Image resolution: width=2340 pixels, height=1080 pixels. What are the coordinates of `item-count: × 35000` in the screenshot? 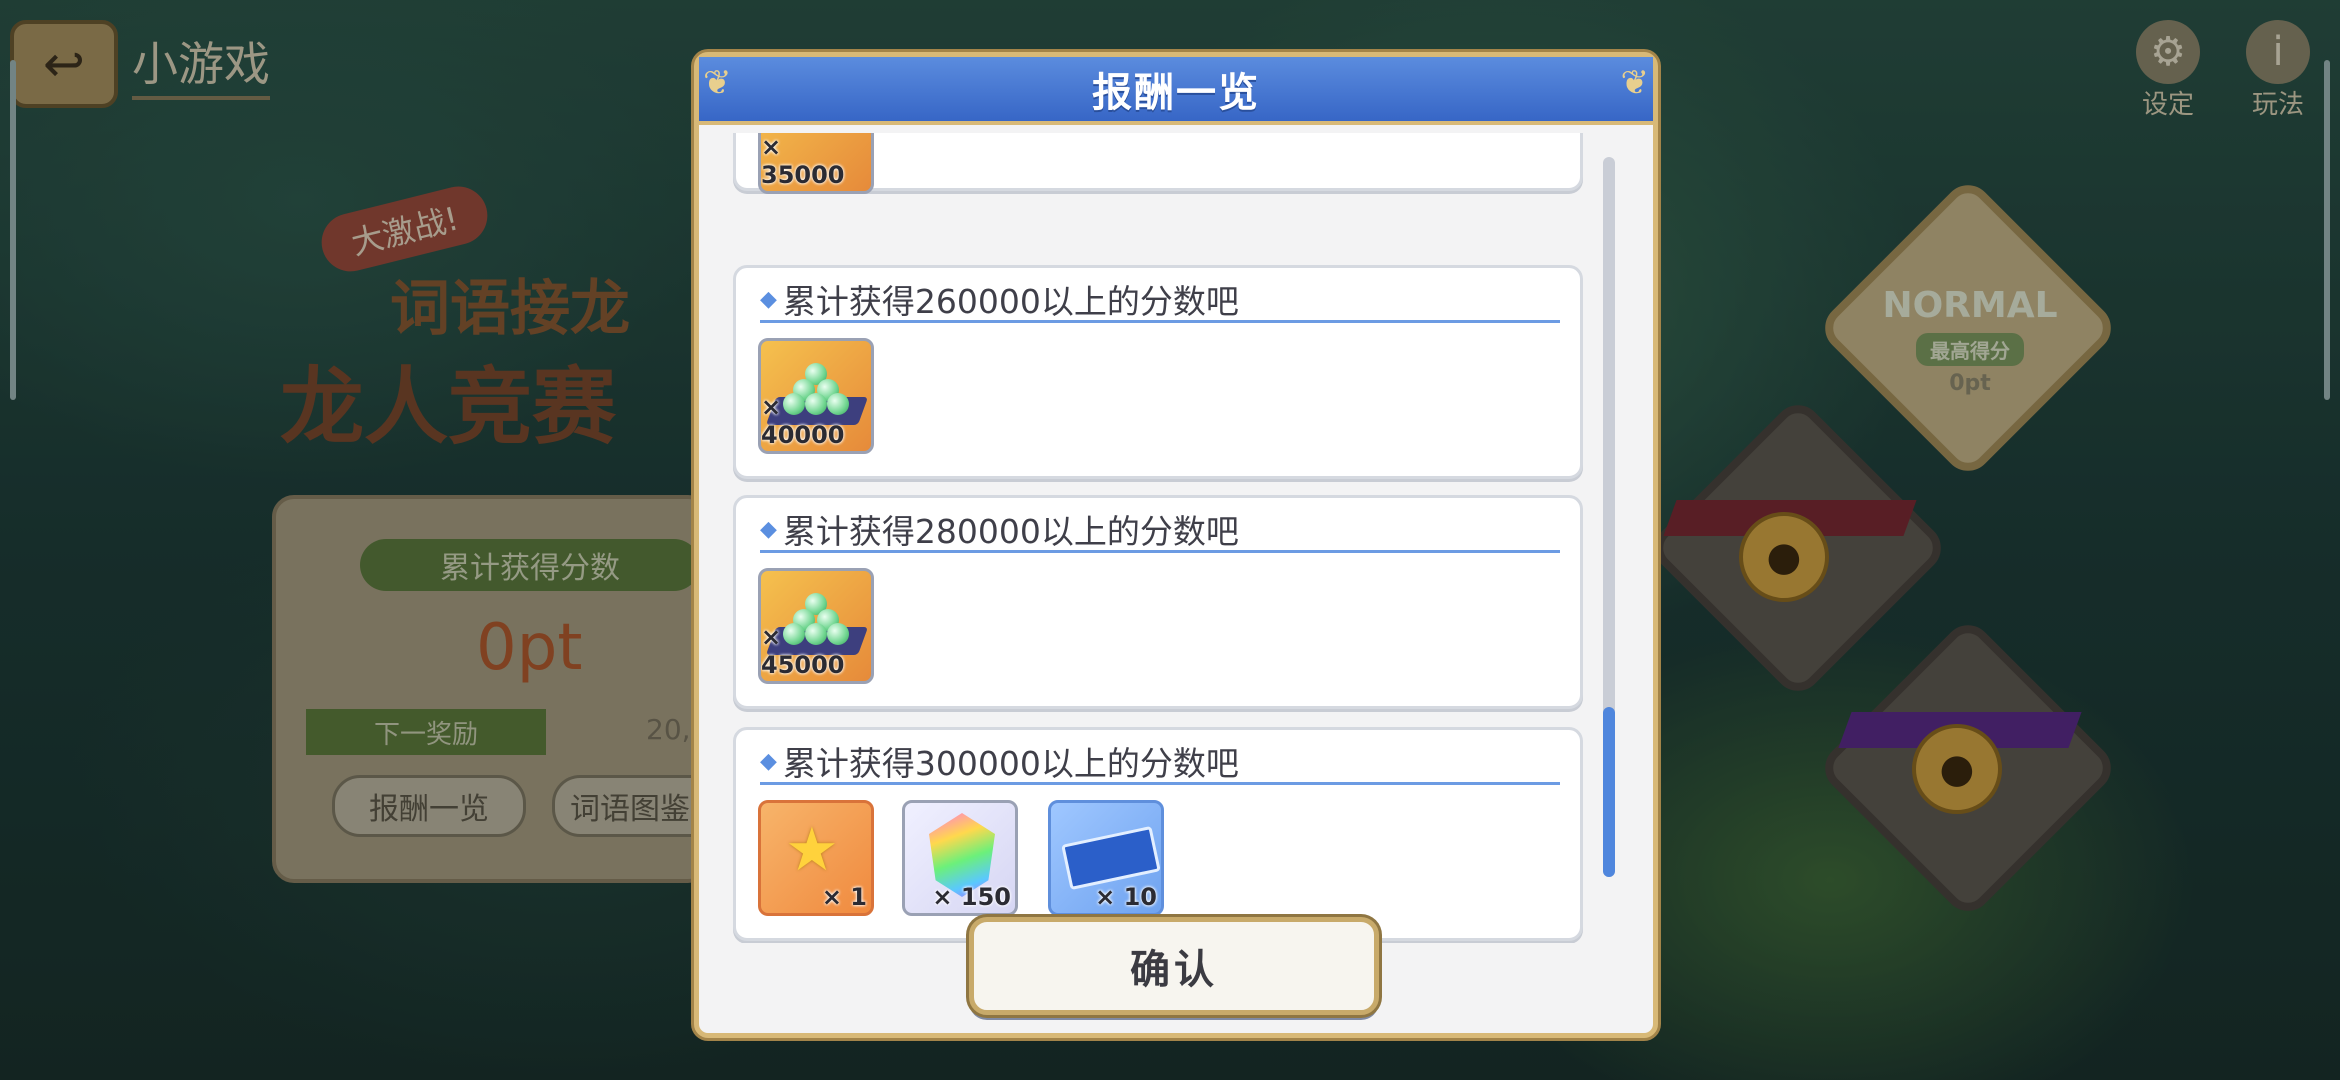 It's located at (803, 161).